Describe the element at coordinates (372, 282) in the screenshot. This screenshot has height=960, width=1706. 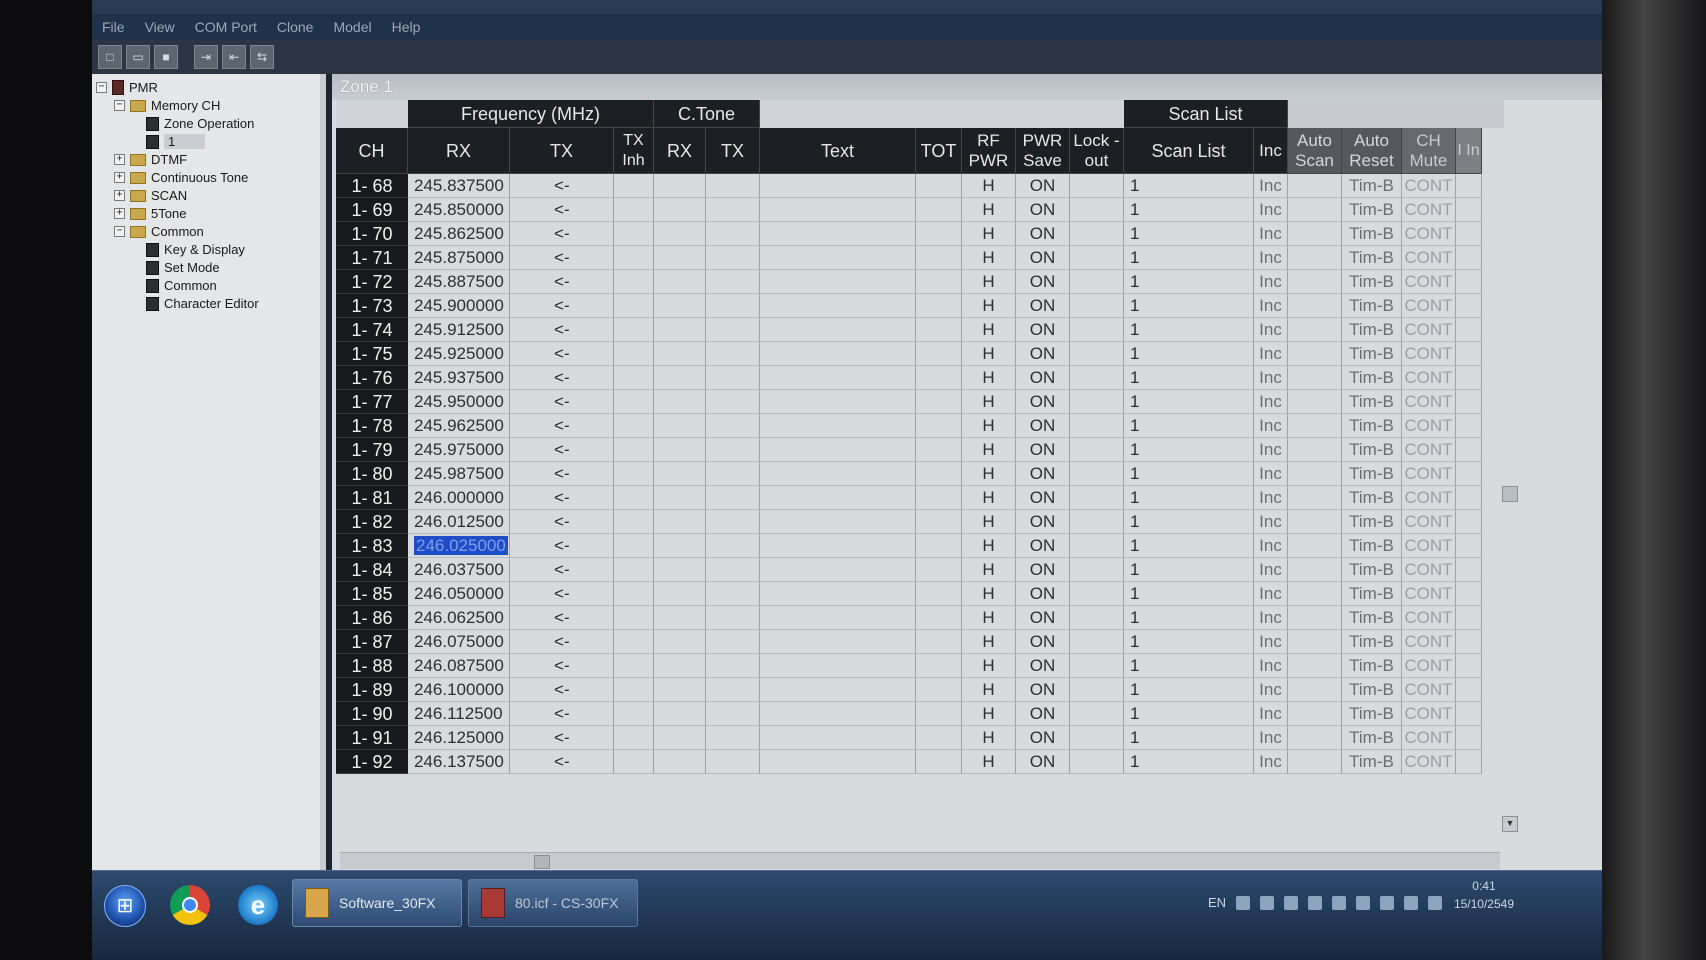
I see `row-header: 1- 72` at that location.